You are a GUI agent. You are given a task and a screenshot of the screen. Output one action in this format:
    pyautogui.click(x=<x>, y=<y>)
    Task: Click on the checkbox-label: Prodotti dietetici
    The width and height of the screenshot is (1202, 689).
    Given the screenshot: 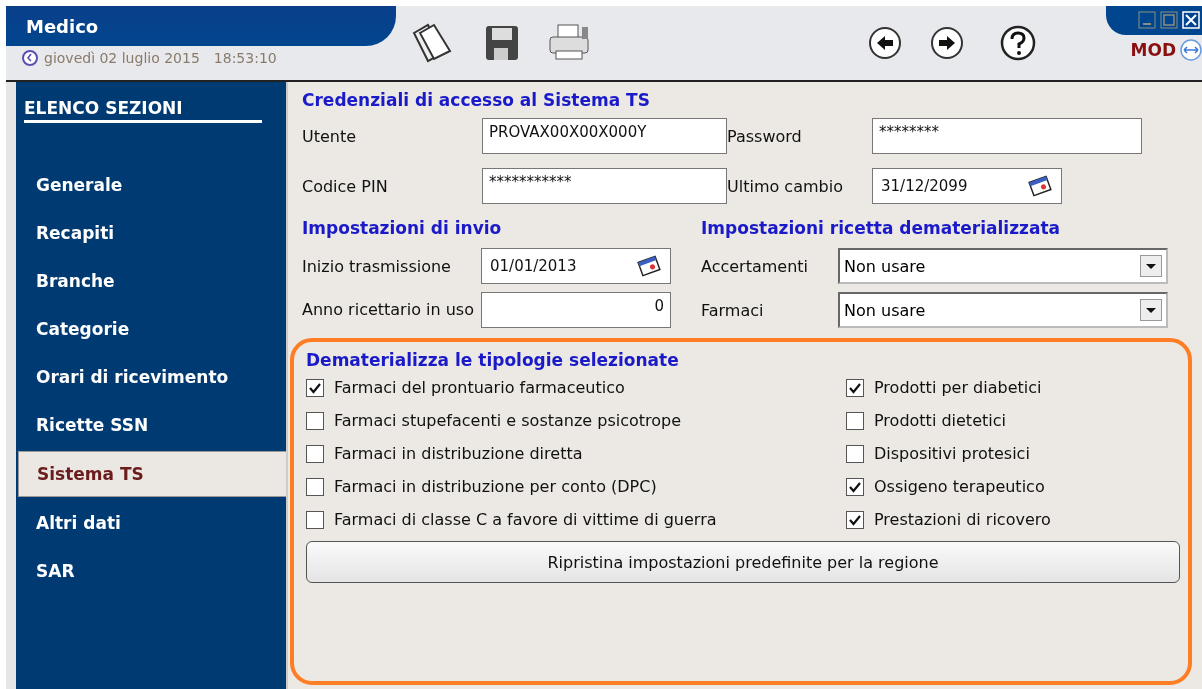 What is the action you would take?
    pyautogui.click(x=940, y=420)
    